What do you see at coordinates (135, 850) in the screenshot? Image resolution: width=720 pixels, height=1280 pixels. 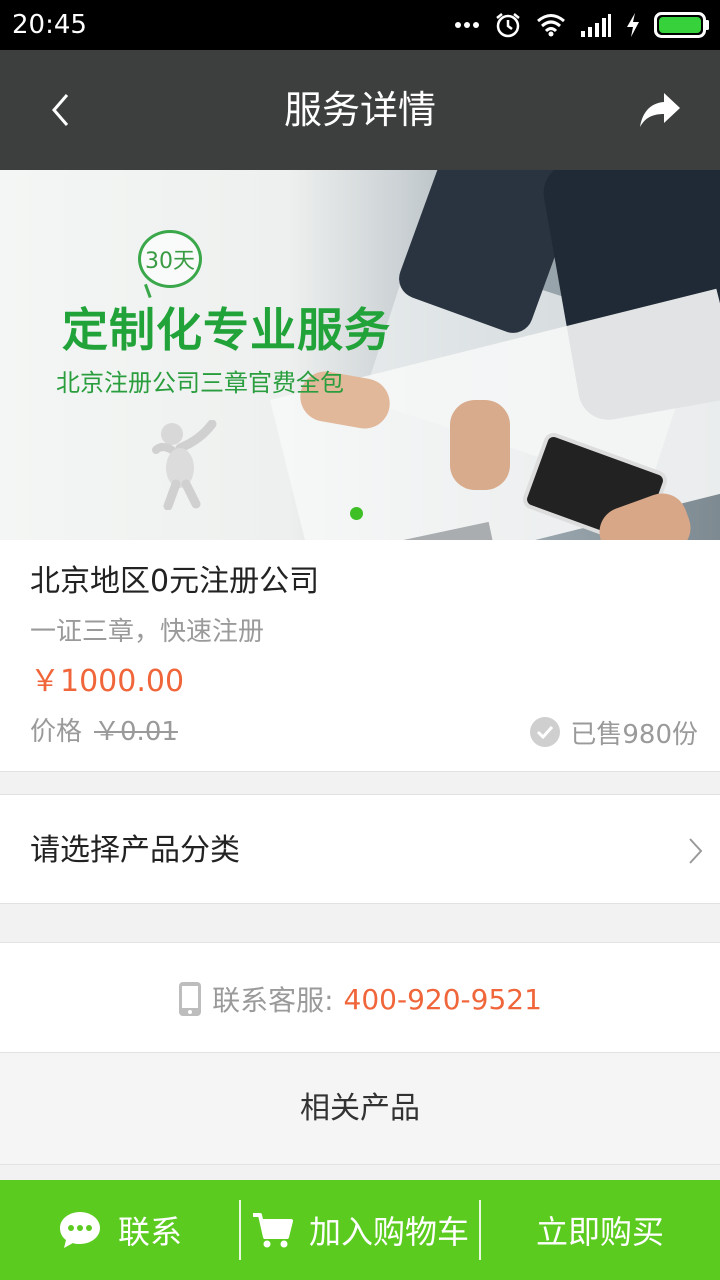 I see `category-selector-label: 请选择产品分类` at bounding box center [135, 850].